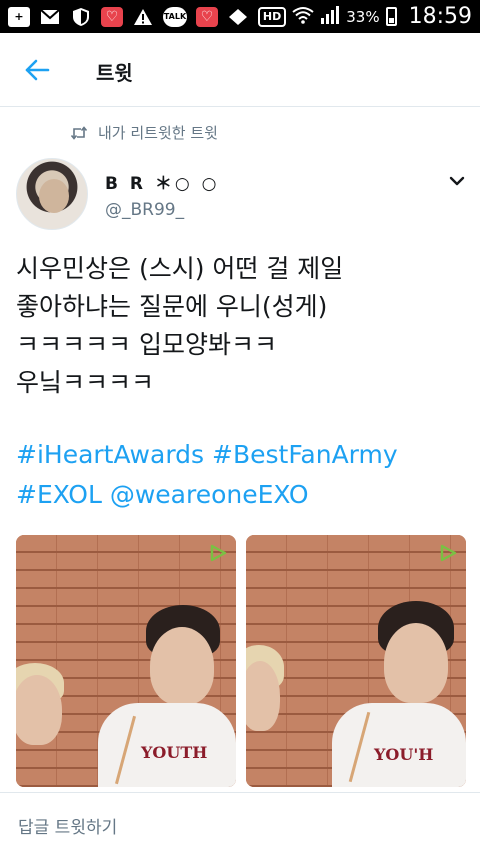 The image size is (480, 853). Describe the element at coordinates (241, 455) in the screenshot. I see `hashtag-line: #iHeartAwards #BestFanArmy` at that location.